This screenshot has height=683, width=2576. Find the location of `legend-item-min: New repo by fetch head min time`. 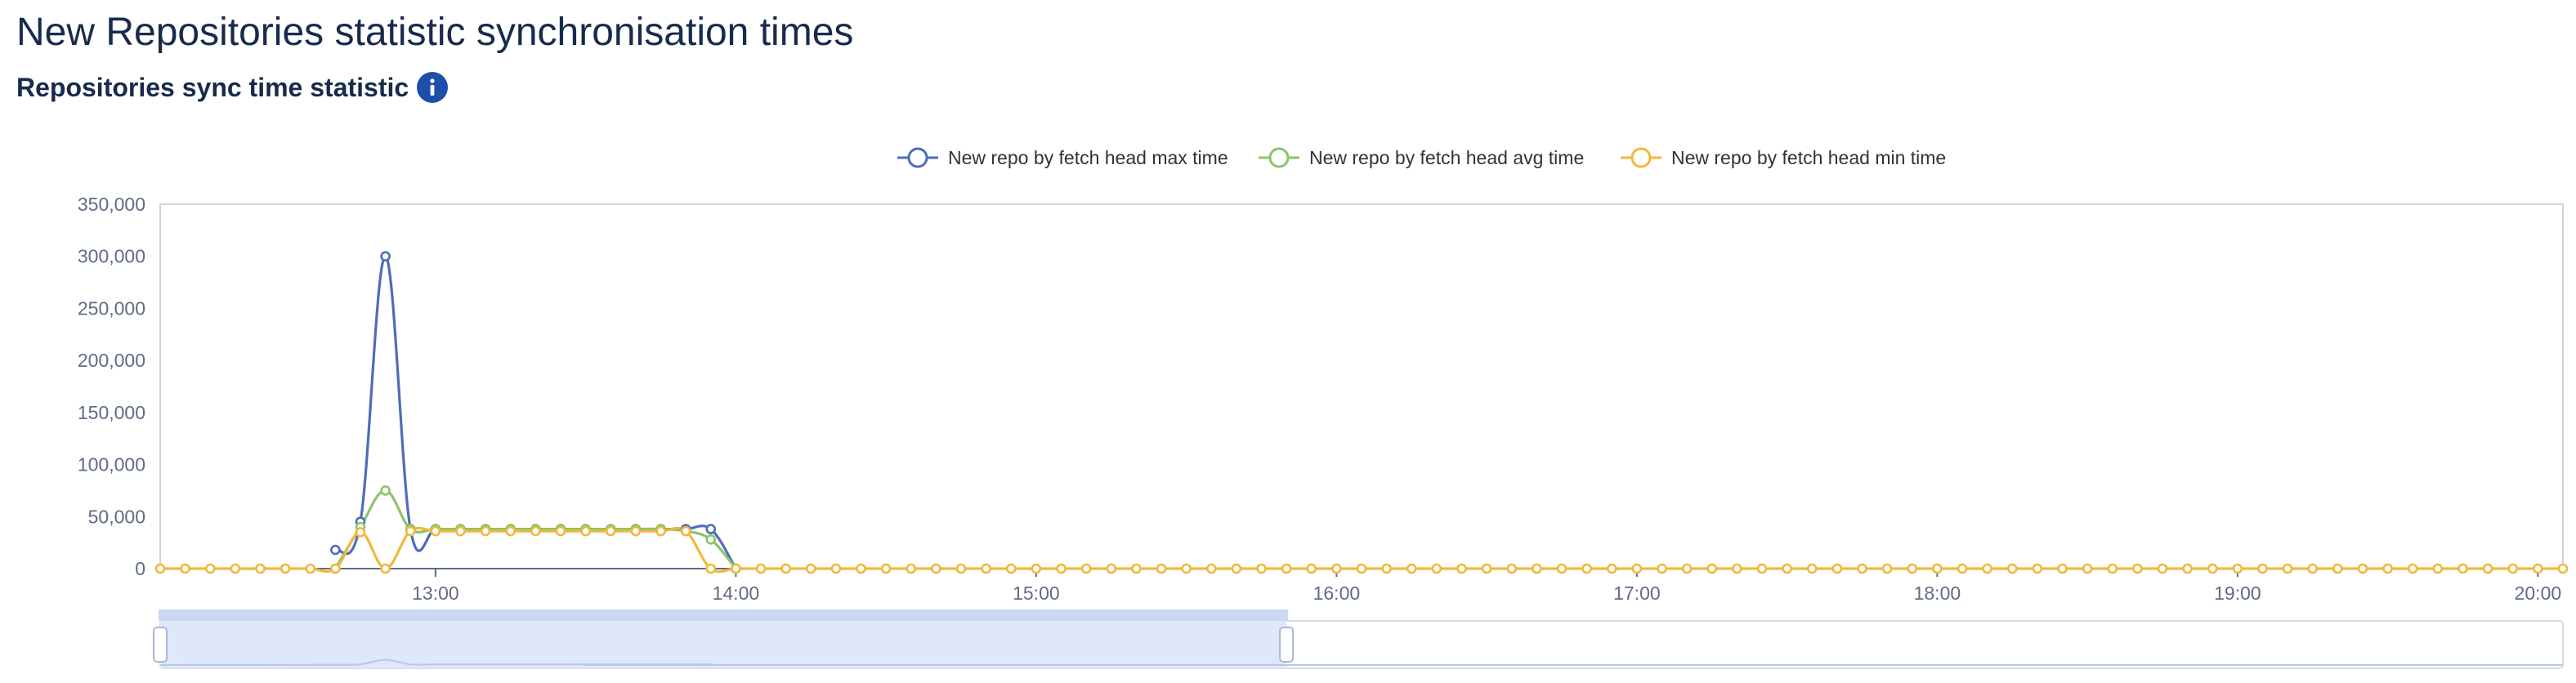

legend-item-min: New repo by fetch head min time is located at coordinates (1783, 157).